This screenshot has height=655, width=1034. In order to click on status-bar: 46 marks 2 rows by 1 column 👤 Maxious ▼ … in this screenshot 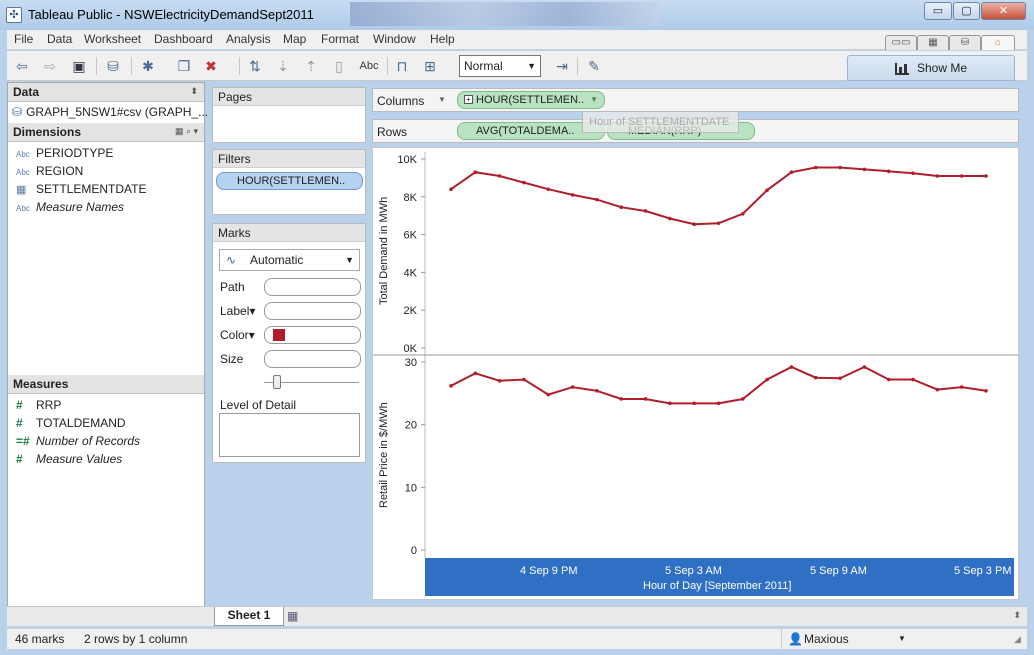, I will do `click(517, 638)`.